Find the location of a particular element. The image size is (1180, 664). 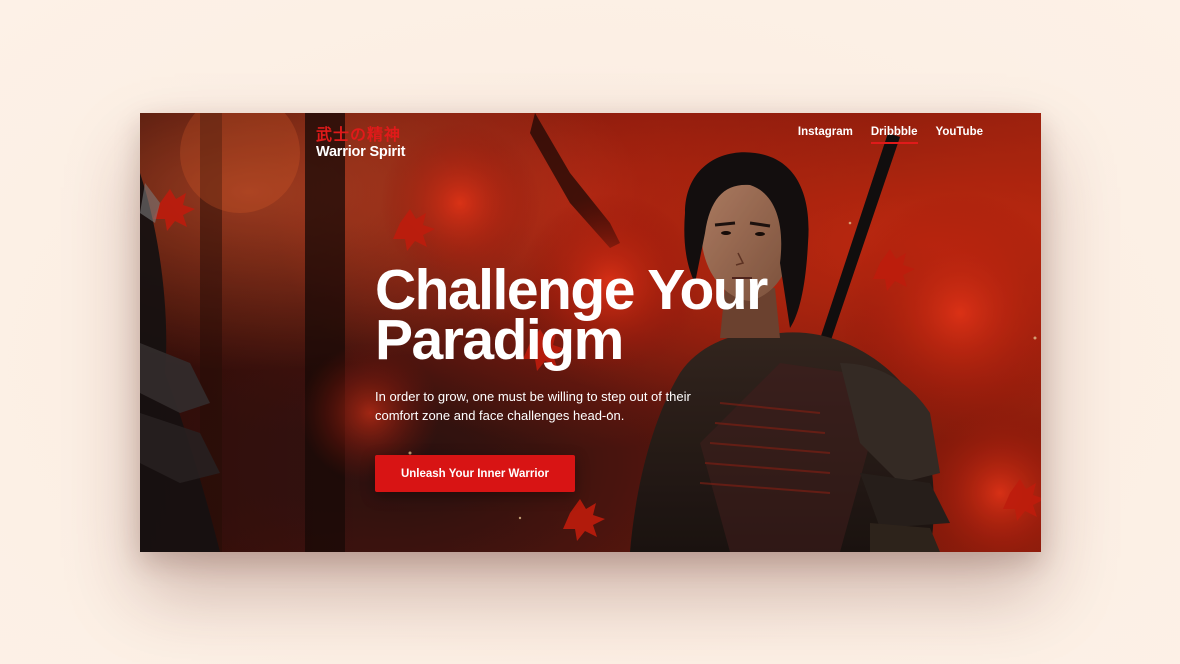

hero-headline: Challenge Your Paradigm is located at coordinates (610, 315).